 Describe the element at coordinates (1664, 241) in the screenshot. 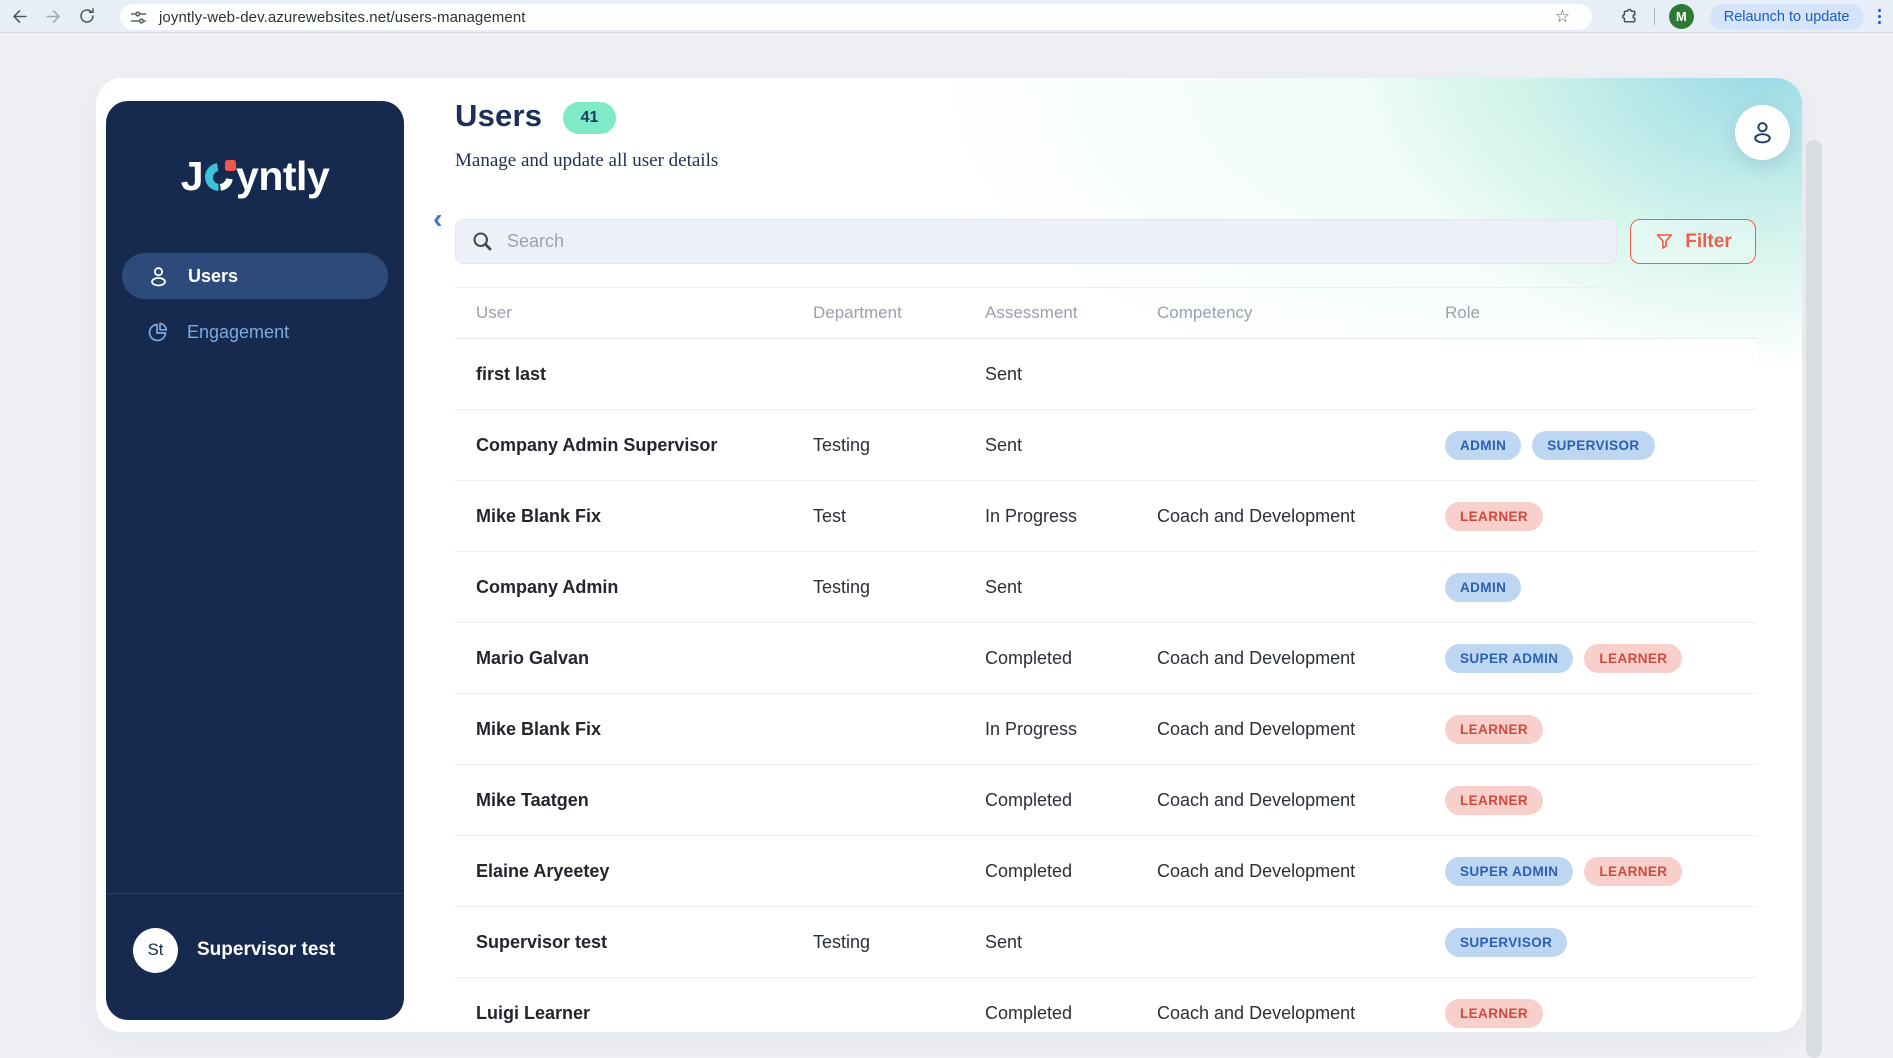

I see `filter-icon` at that location.